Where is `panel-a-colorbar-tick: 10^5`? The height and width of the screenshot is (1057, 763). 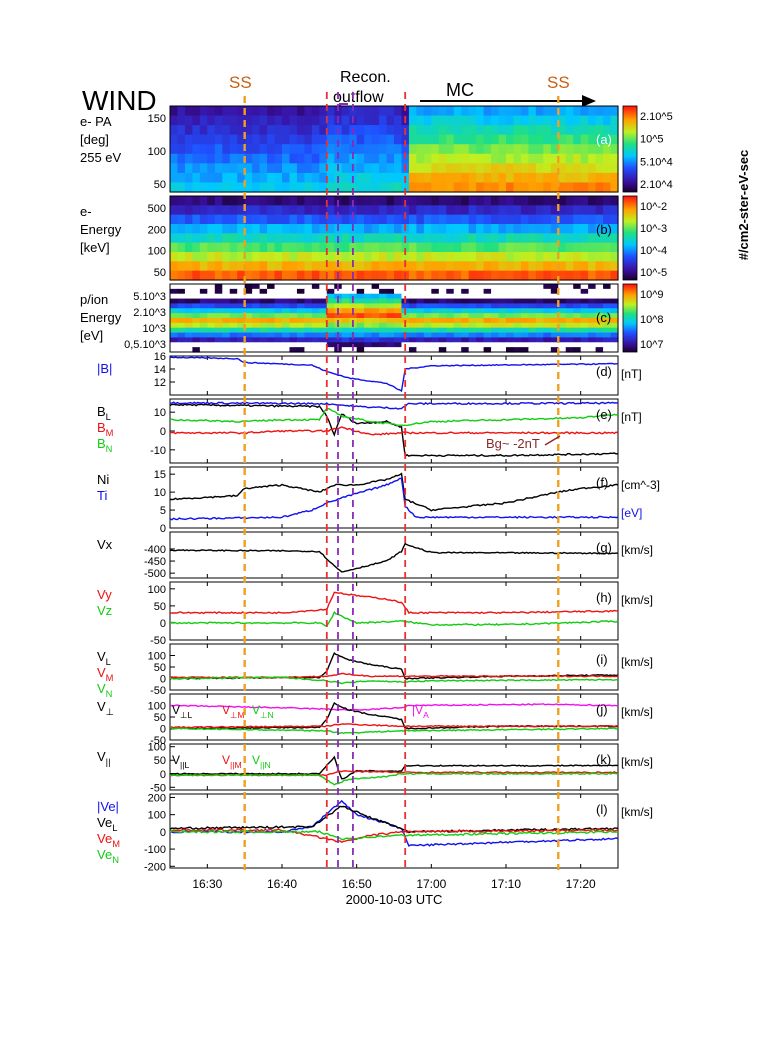
panel-a-colorbar-tick: 10^5 is located at coordinates (652, 140).